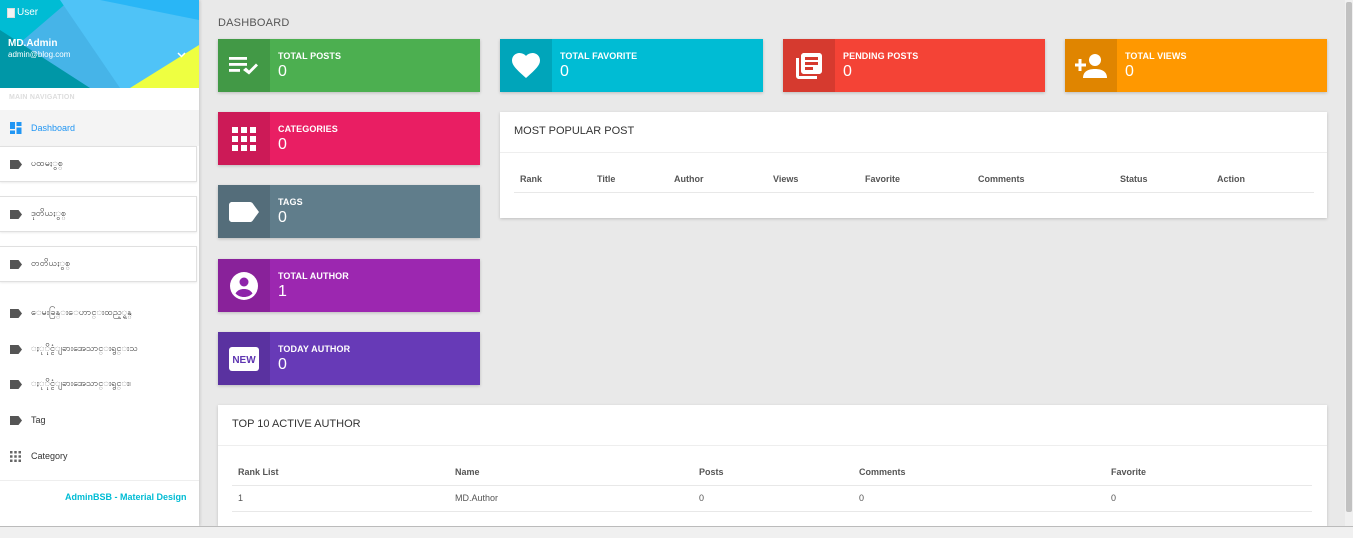 The width and height of the screenshot is (1353, 538). What do you see at coordinates (635, 179) in the screenshot?
I see `column-header: Title` at bounding box center [635, 179].